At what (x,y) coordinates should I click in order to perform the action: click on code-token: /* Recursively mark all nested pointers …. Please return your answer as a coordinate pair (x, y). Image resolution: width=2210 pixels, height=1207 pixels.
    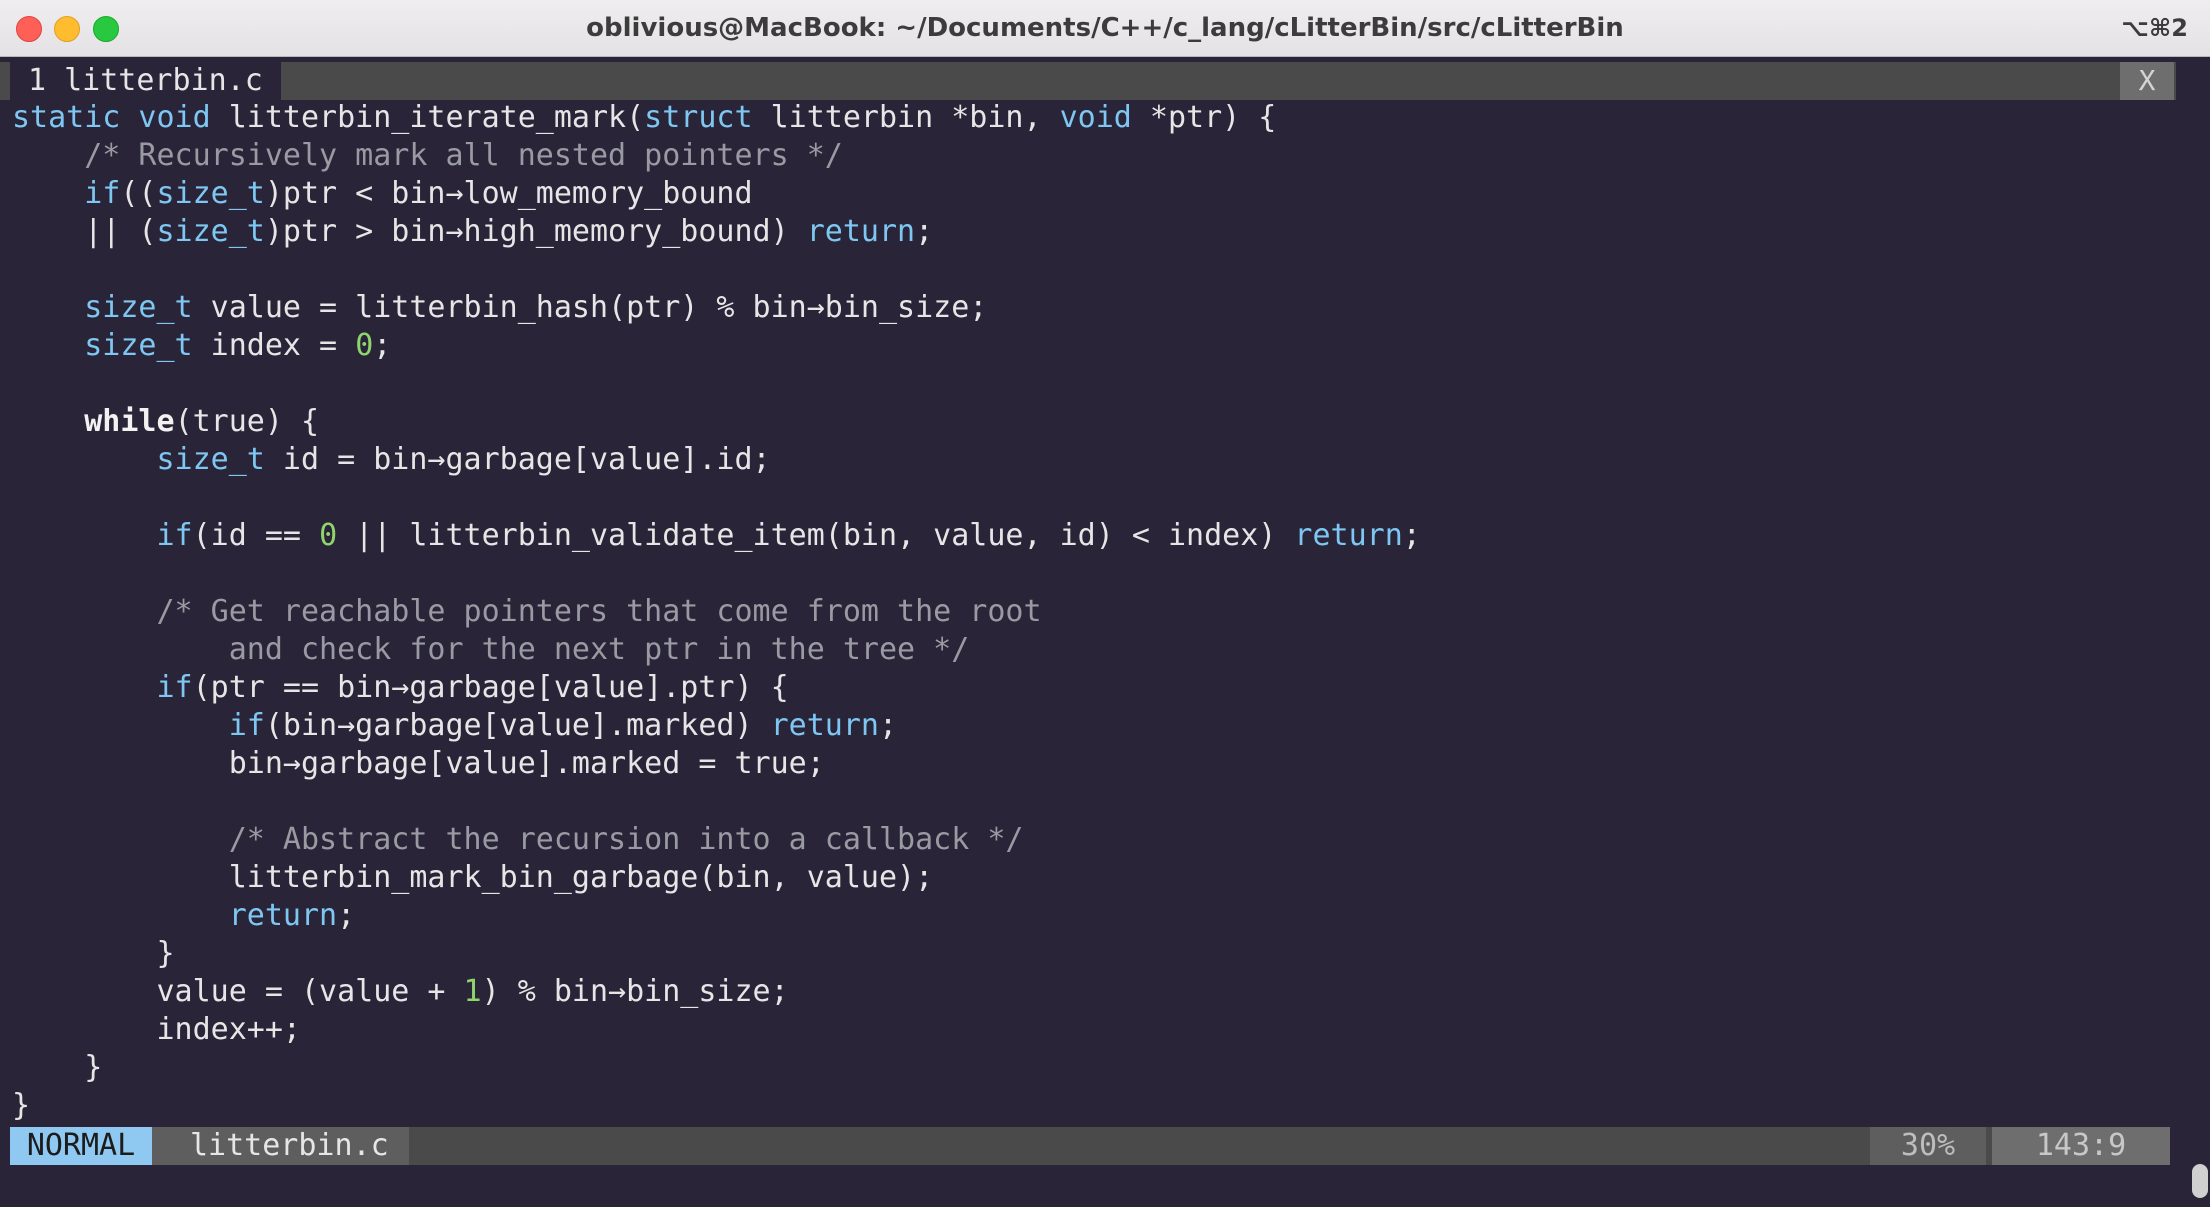
    Looking at the image, I should click on (427, 155).